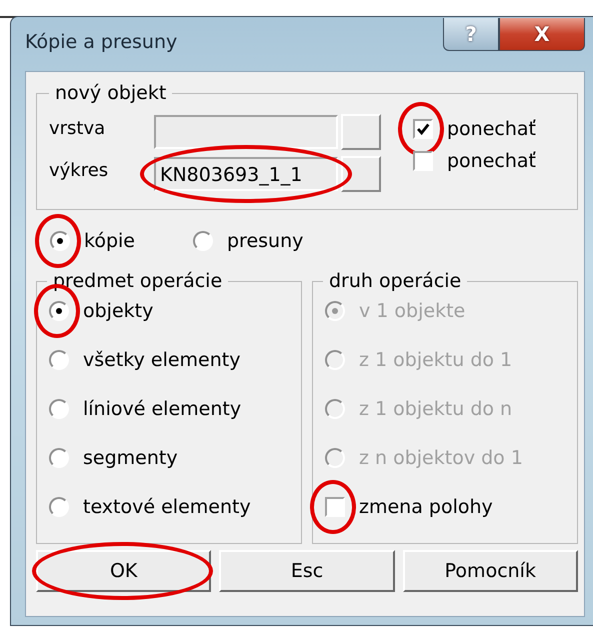 This screenshot has height=634, width=593. I want to click on radio-label: z n objektov do 1, so click(441, 458).